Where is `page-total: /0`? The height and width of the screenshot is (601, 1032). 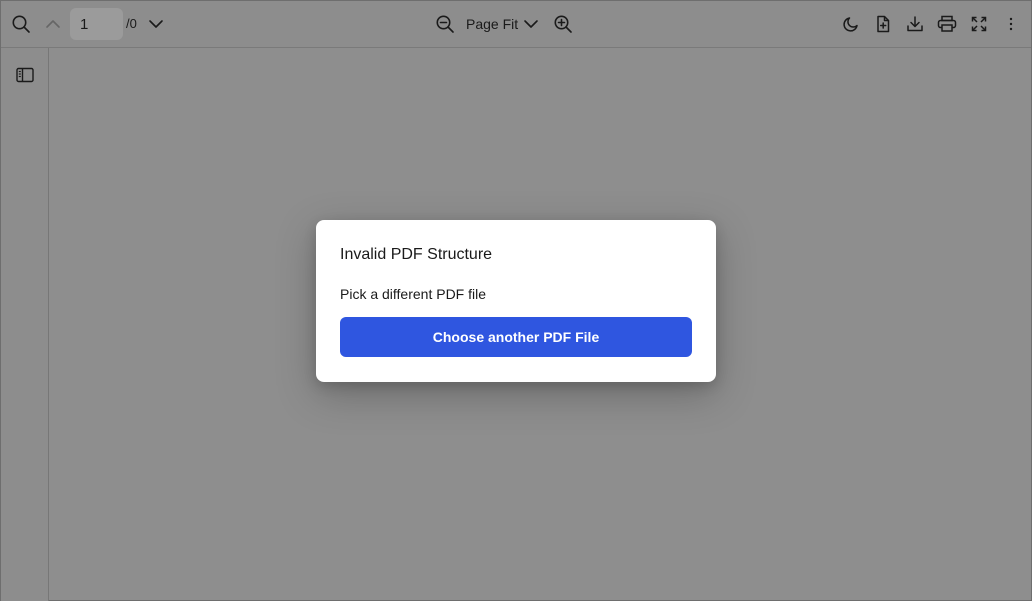
page-total: /0 is located at coordinates (131, 23).